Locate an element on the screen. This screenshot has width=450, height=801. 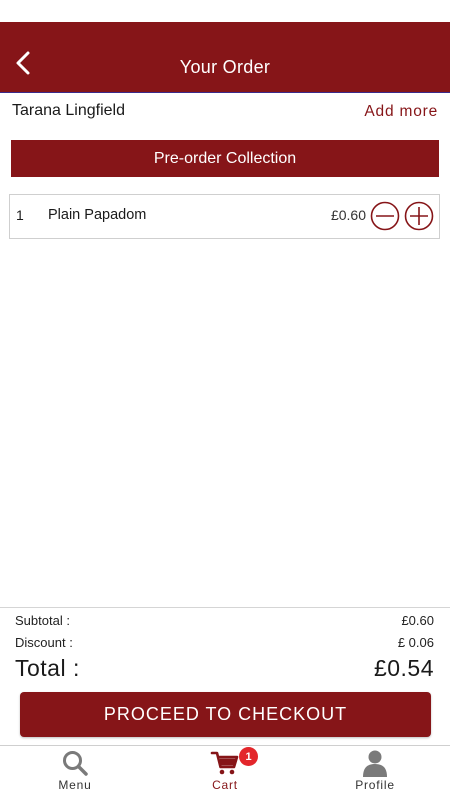
tab-profile: Profile is located at coordinates (375, 773).